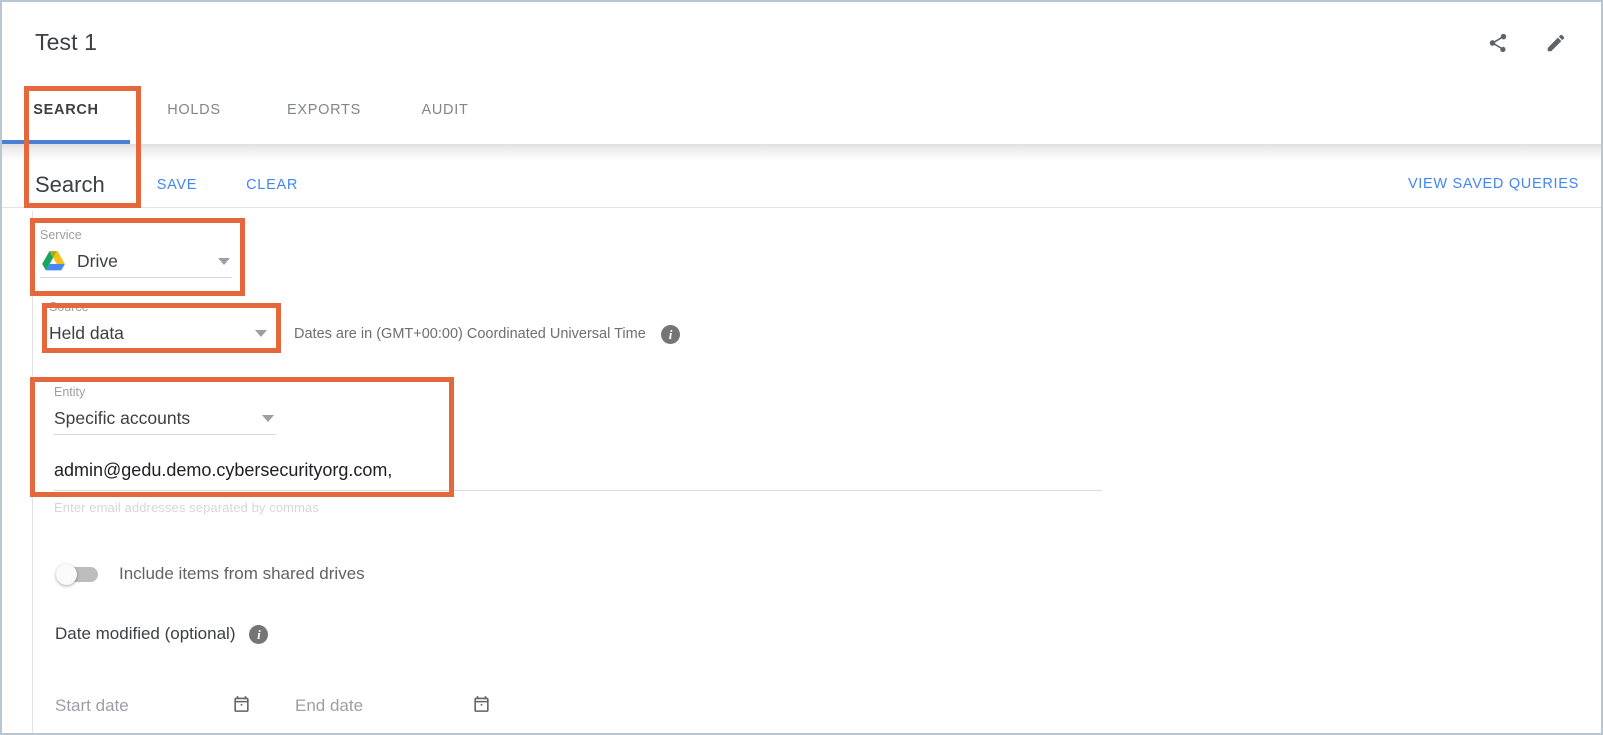 This screenshot has width=1603, height=735. What do you see at coordinates (66, 104) in the screenshot?
I see `tab-search: SEARCH` at bounding box center [66, 104].